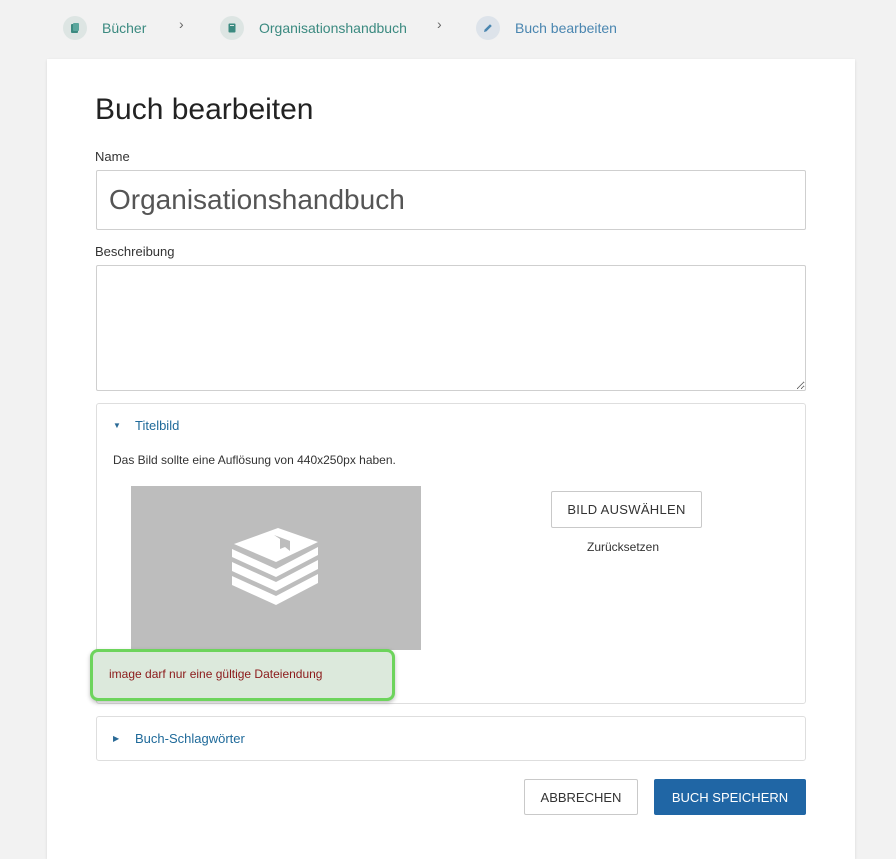 This screenshot has height=859, width=896. I want to click on error-message-text: image darf nur eine gültige Dateiendung, so click(216, 674).